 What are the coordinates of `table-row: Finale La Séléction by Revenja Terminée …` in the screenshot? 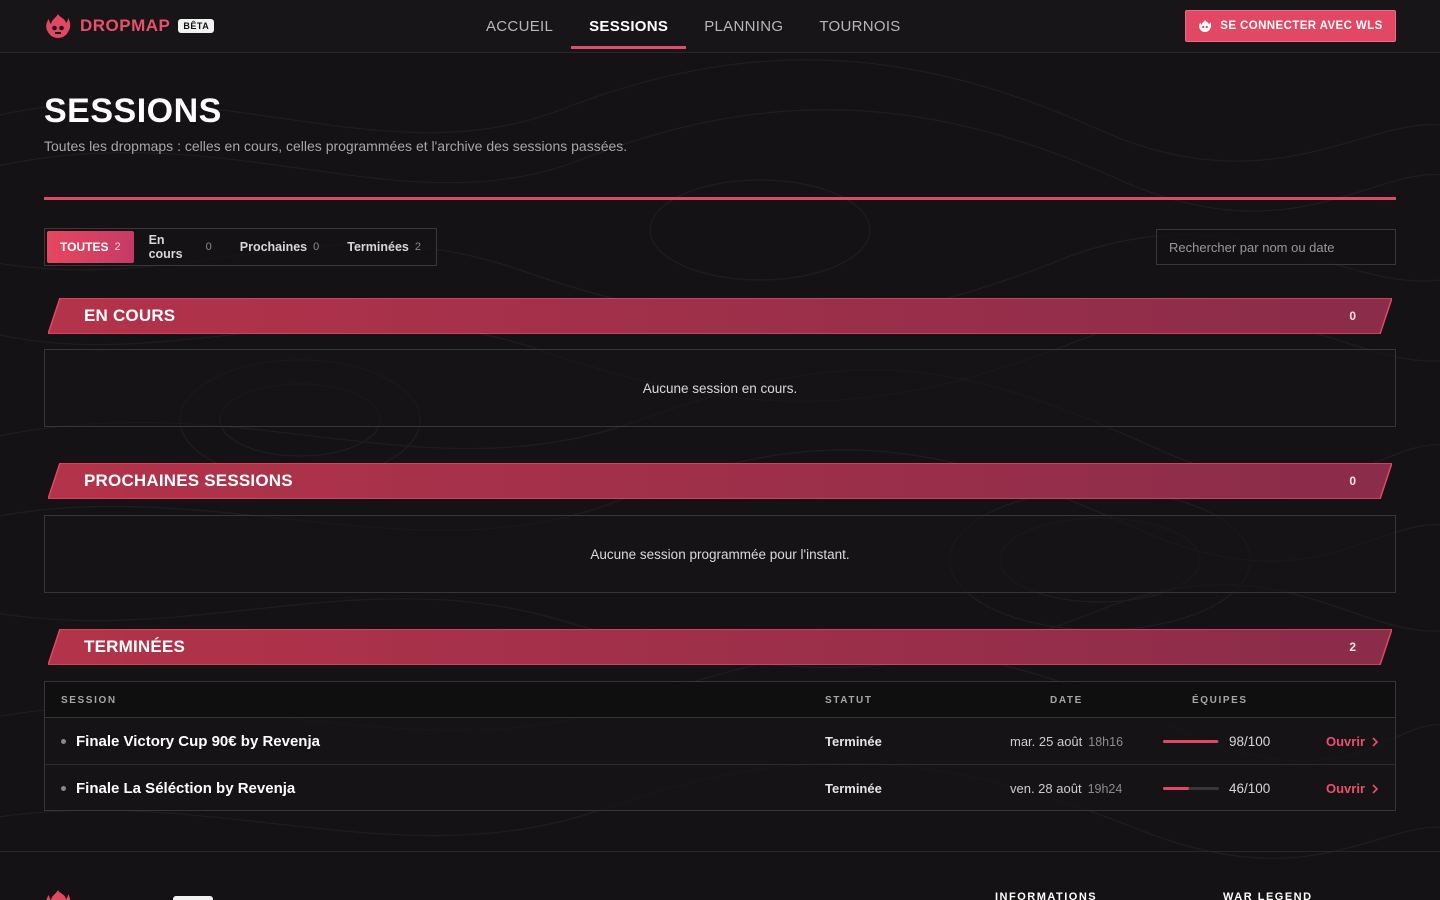 It's located at (720, 788).